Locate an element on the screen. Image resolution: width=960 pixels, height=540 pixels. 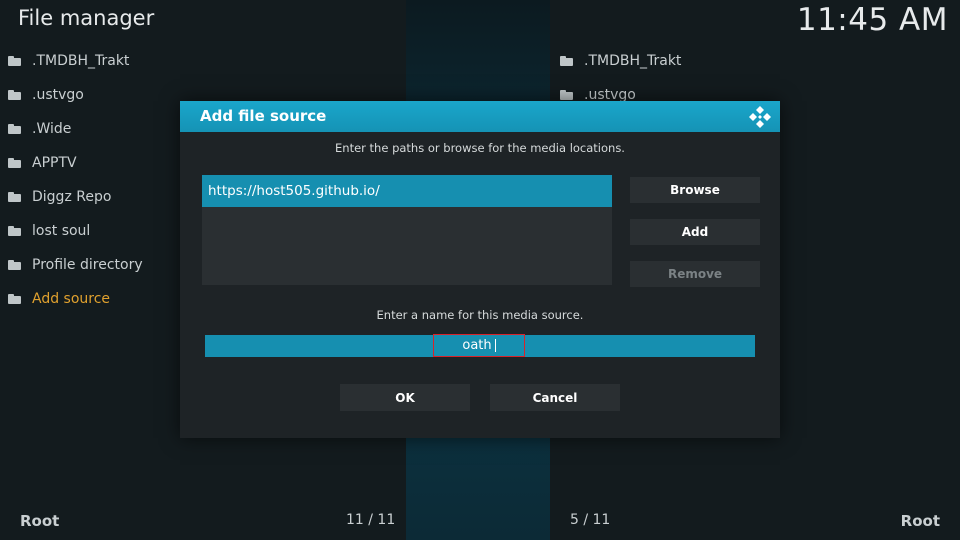
remove-button: Remove is located at coordinates (695, 274).